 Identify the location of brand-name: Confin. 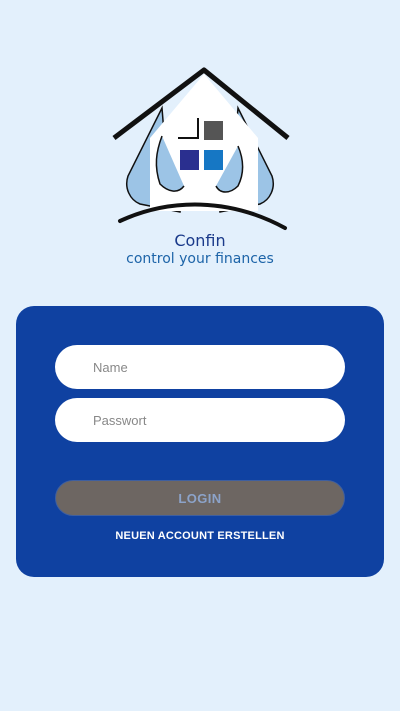
(200, 240).